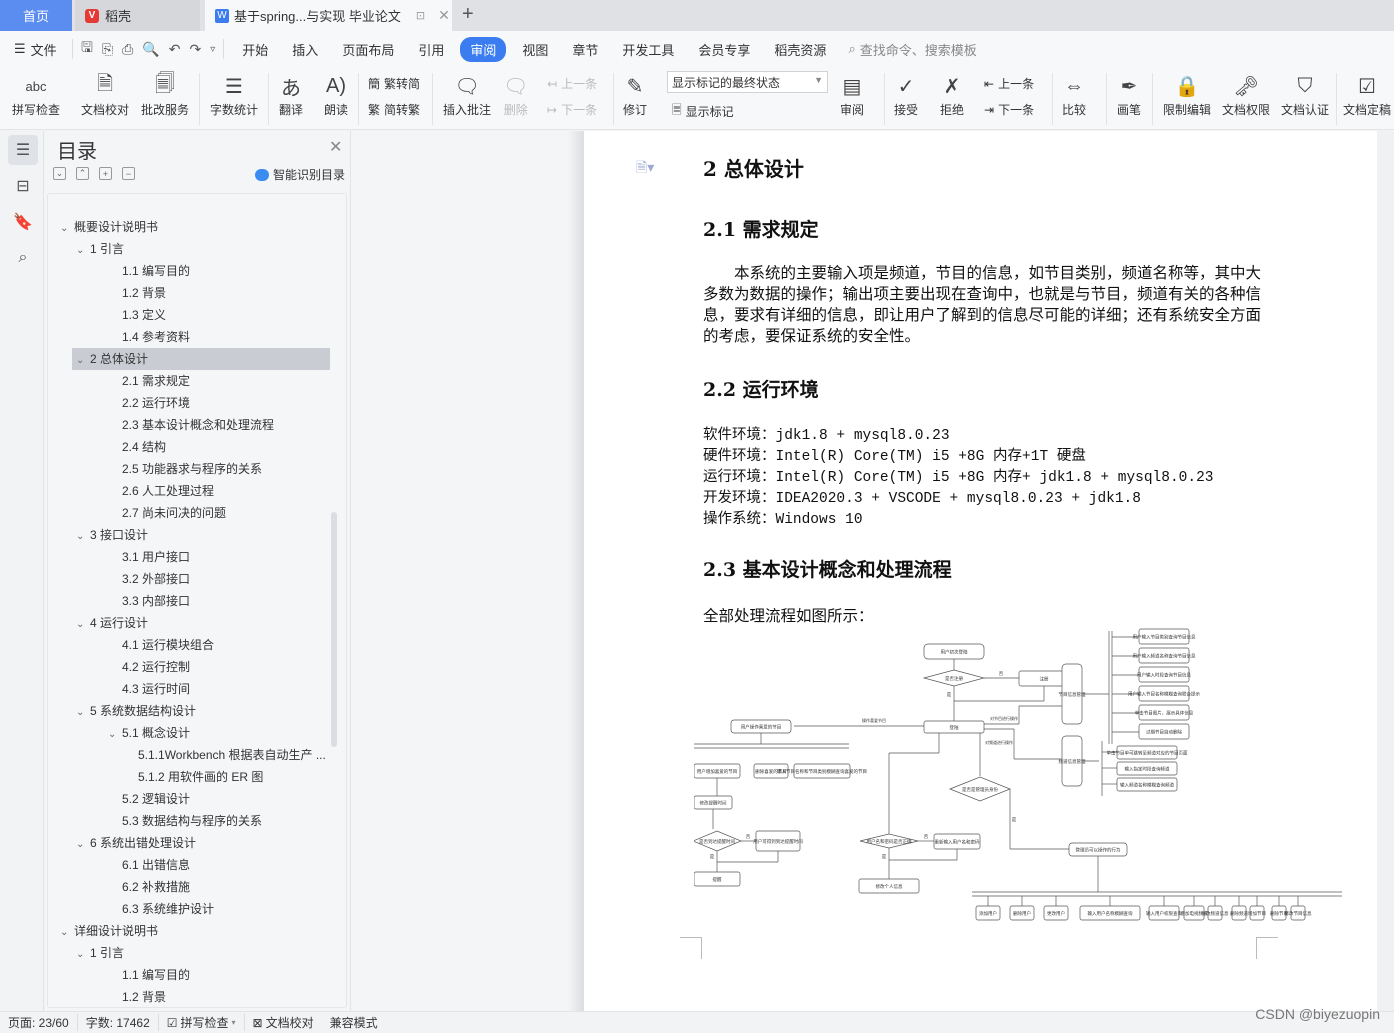  I want to click on toc-item: 4.3 运行时间, so click(149, 689).